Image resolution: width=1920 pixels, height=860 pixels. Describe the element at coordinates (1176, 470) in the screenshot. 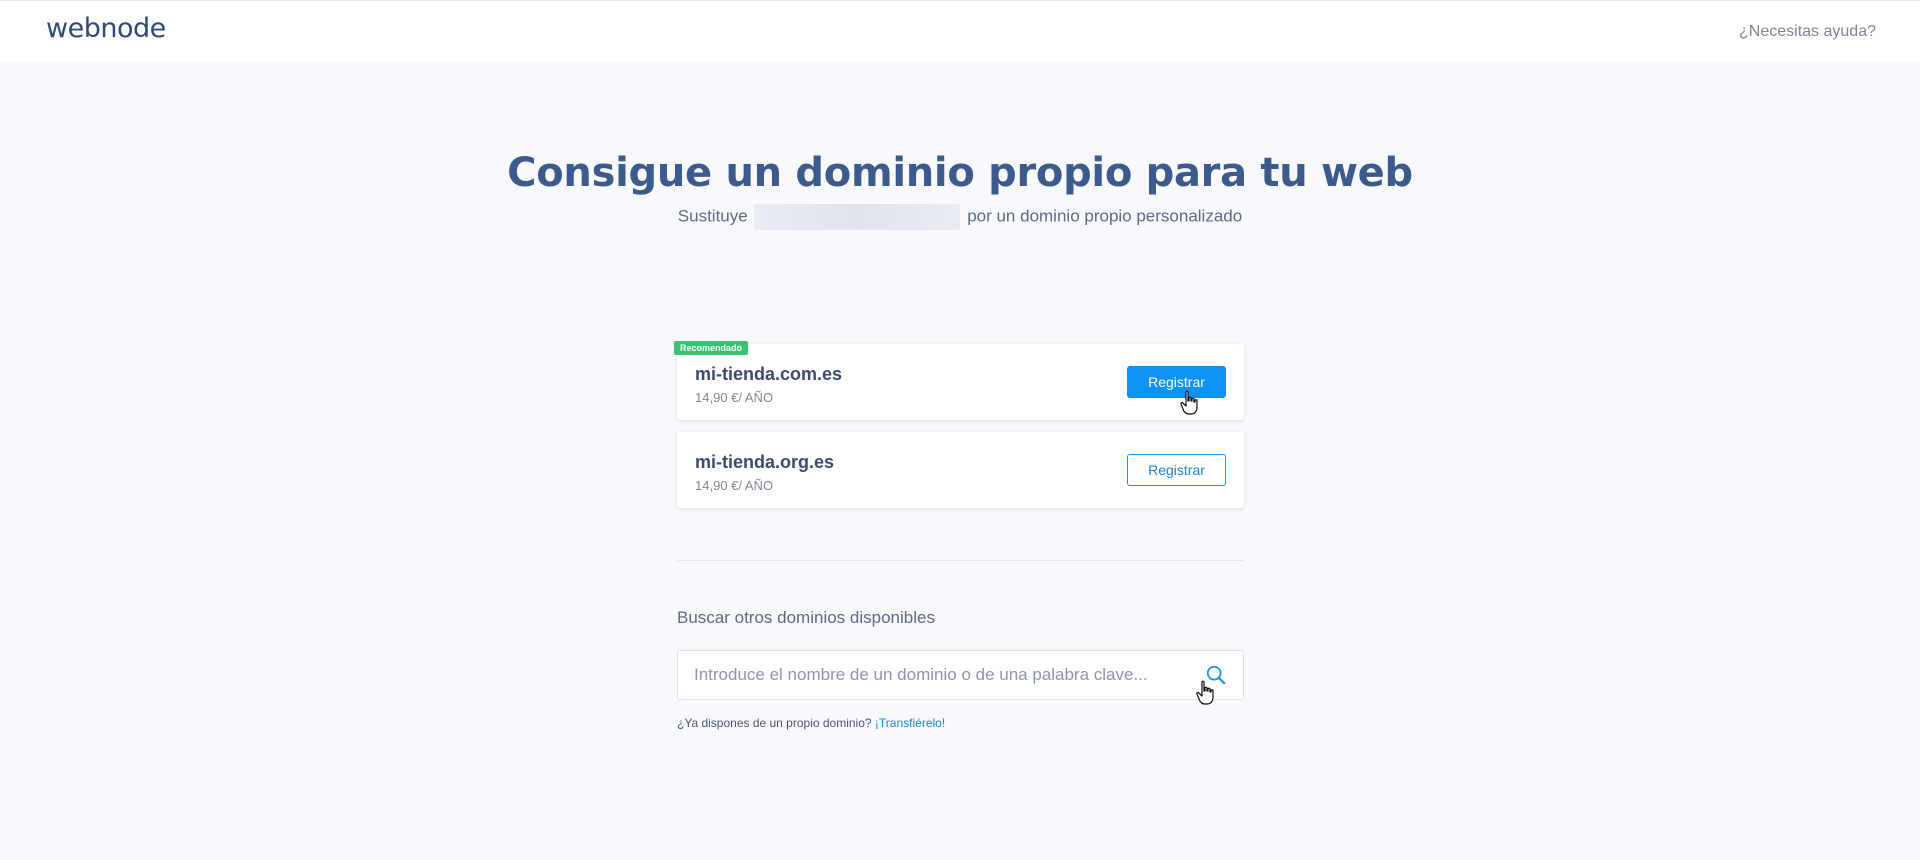

I see `register-button-org-es: Registrar` at that location.